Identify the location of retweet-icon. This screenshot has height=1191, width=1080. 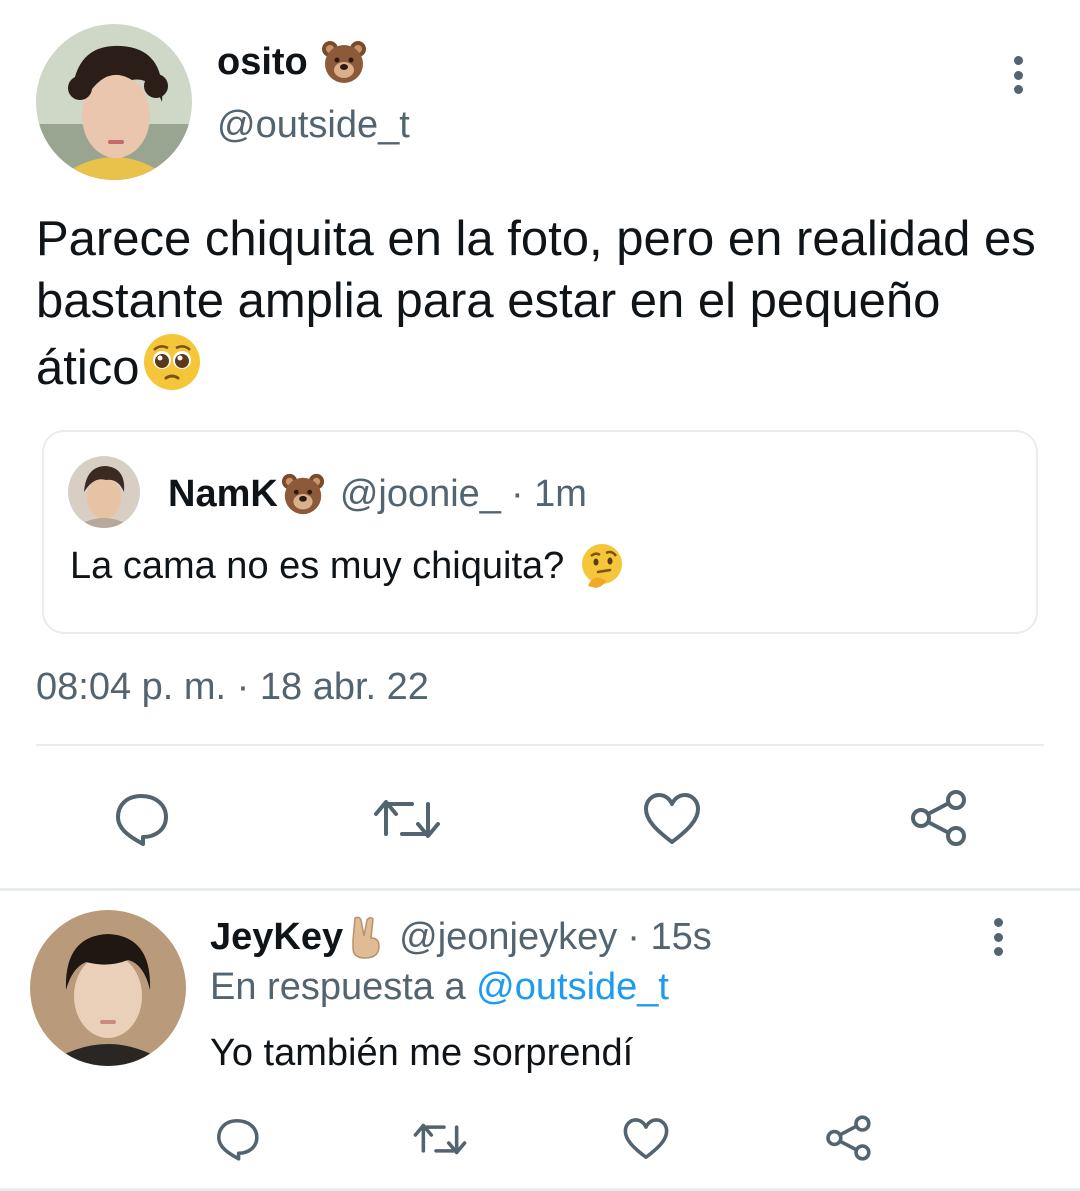
(407, 819).